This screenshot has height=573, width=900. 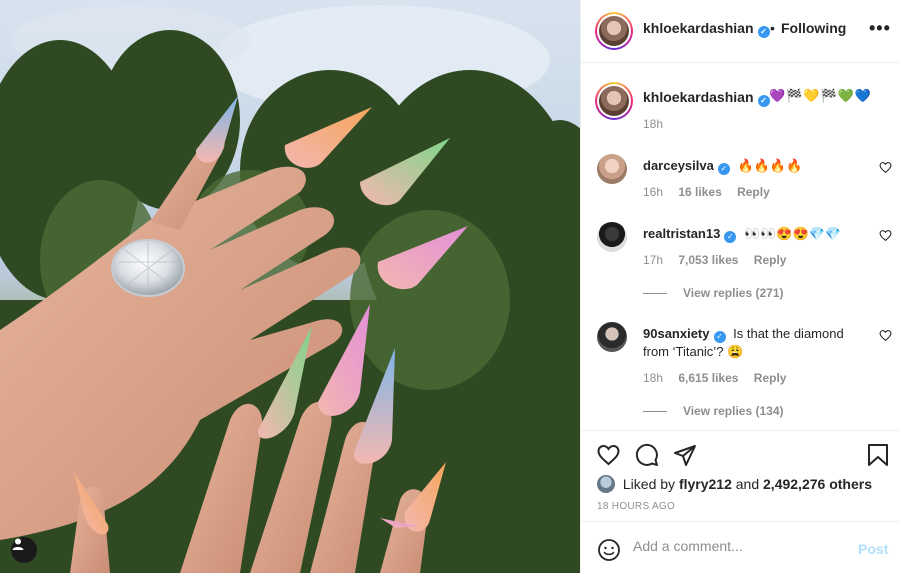 I want to click on following-button: Following, so click(x=813, y=28).